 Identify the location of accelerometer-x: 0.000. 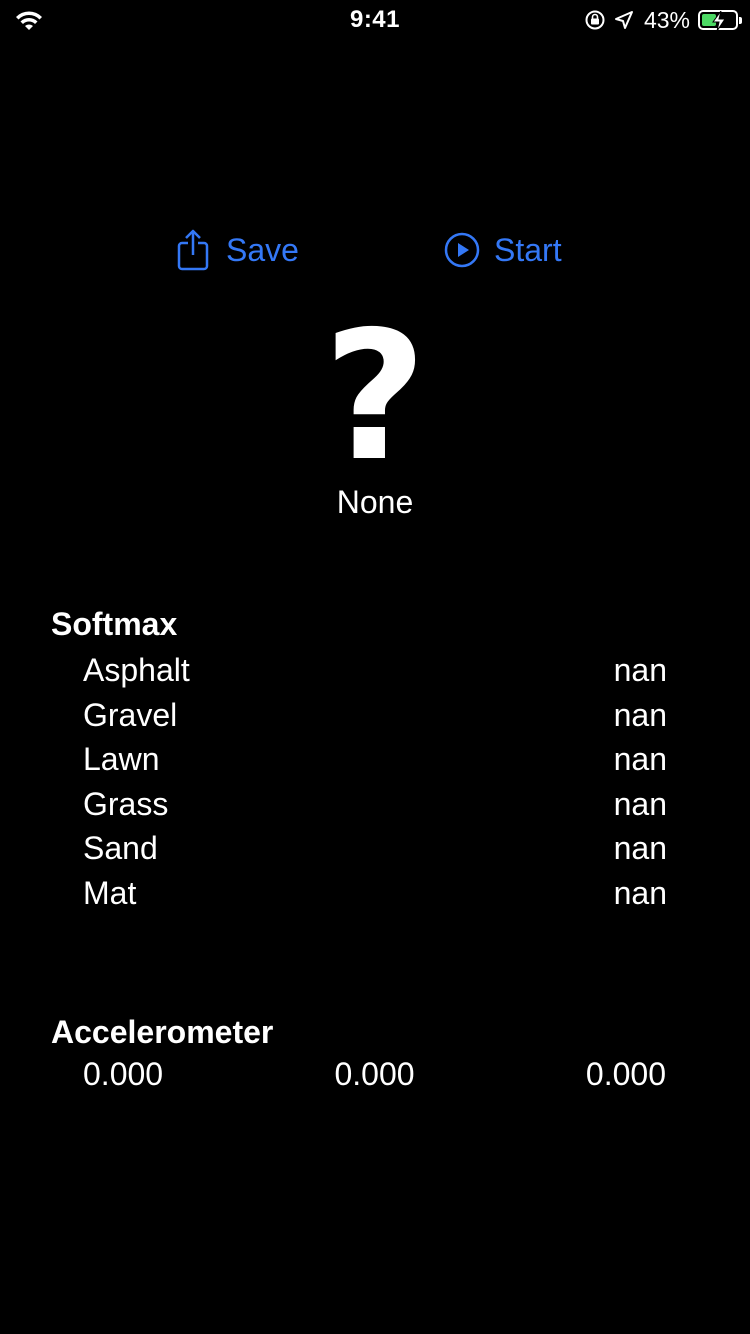
(123, 1074).